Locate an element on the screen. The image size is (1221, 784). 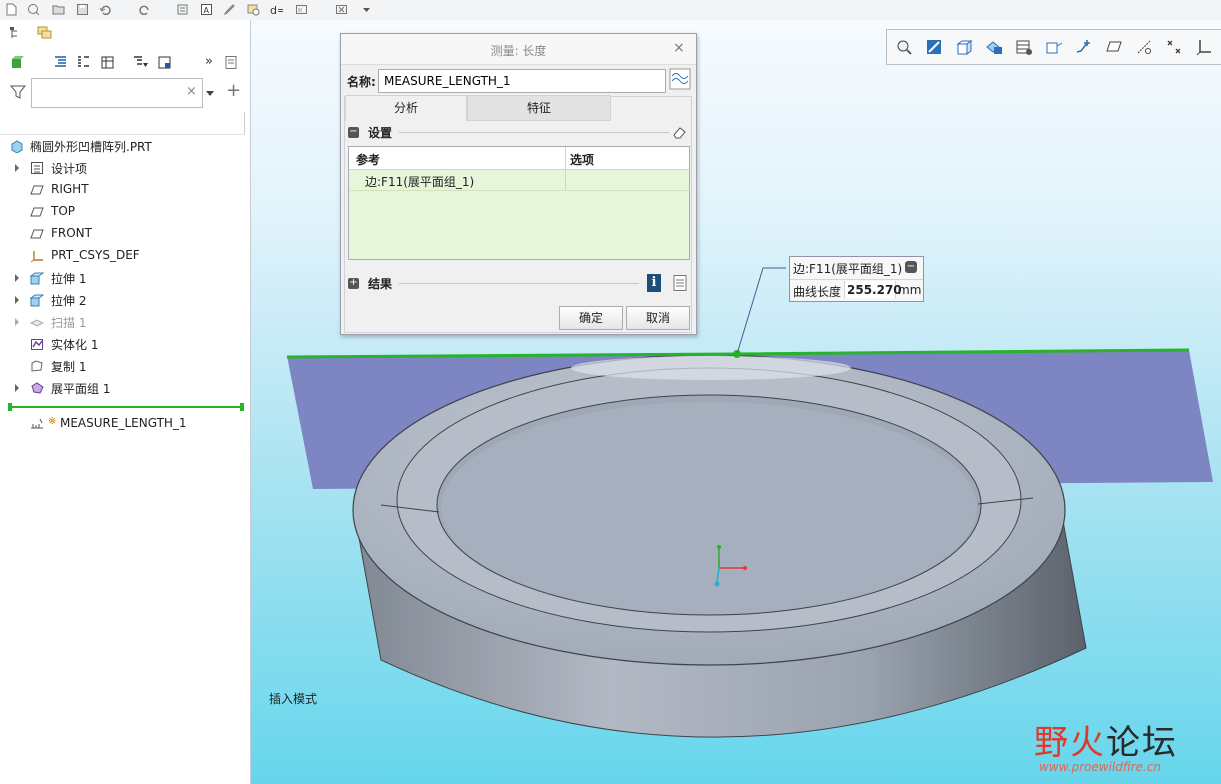
tab-feature: 特征 is located at coordinates (539, 108).